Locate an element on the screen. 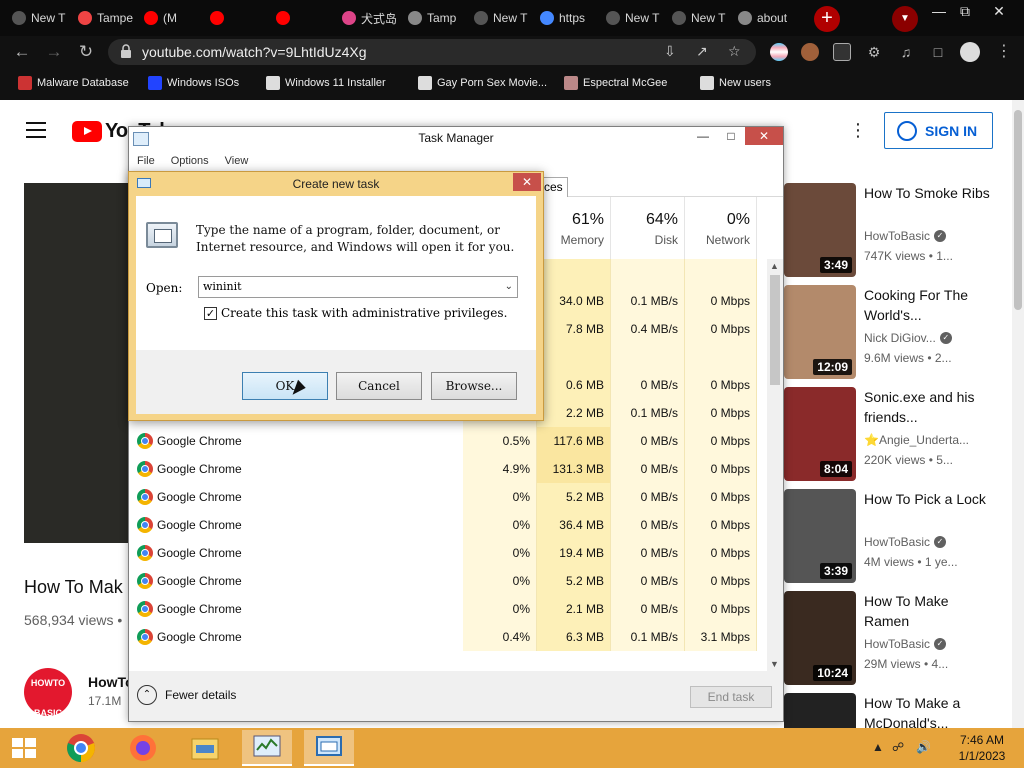 The width and height of the screenshot is (1024, 768). admin-checkbox: ✓ is located at coordinates (210, 313).